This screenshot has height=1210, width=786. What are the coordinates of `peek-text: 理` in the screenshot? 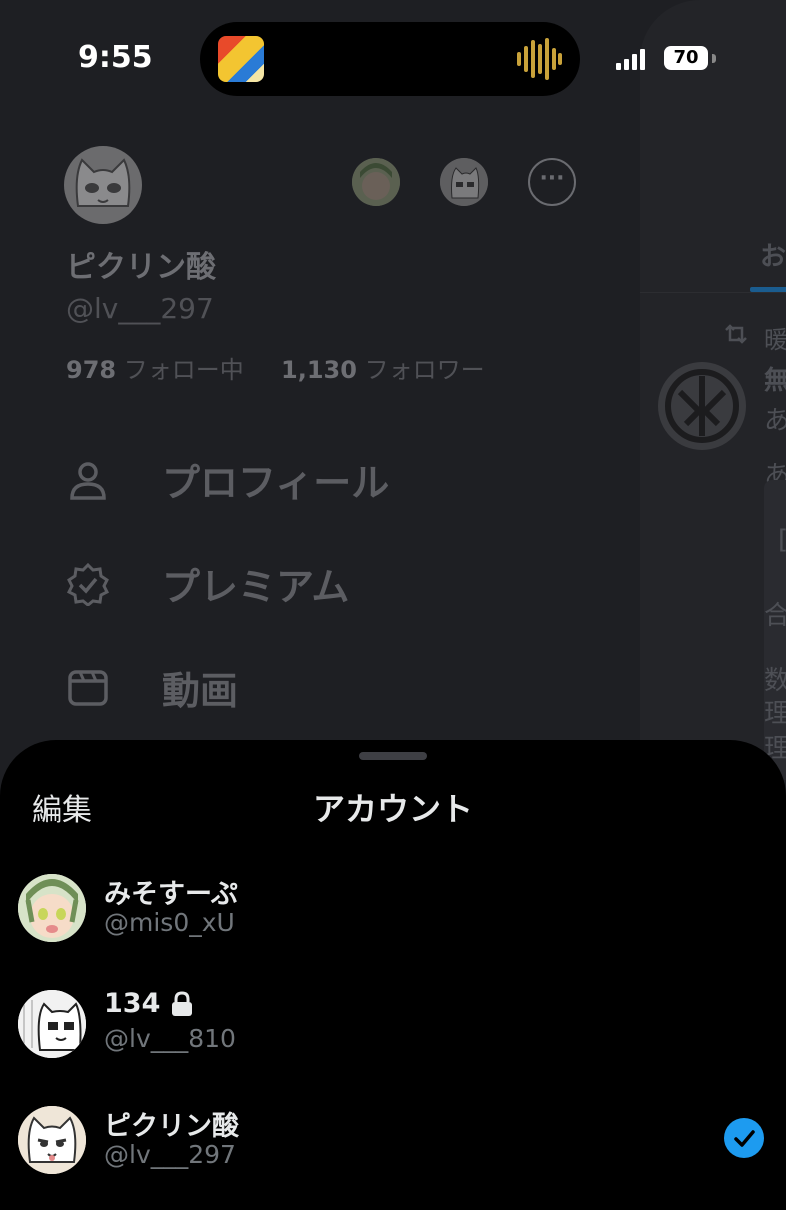 It's located at (775, 714).